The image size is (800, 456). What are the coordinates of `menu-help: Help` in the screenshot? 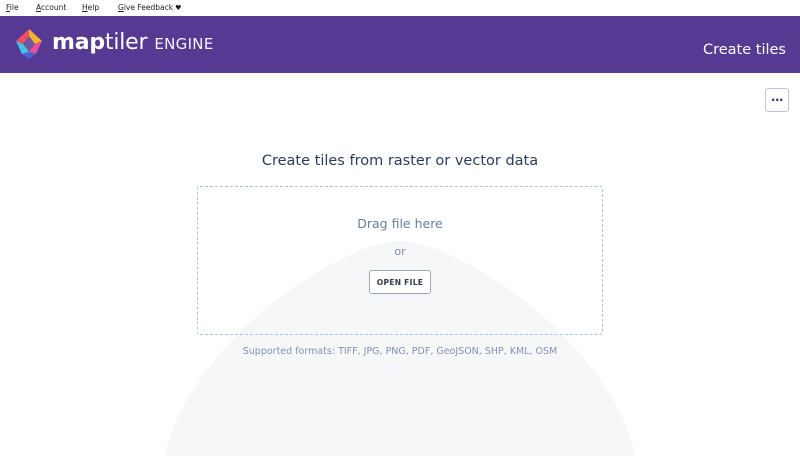 It's located at (90, 7).